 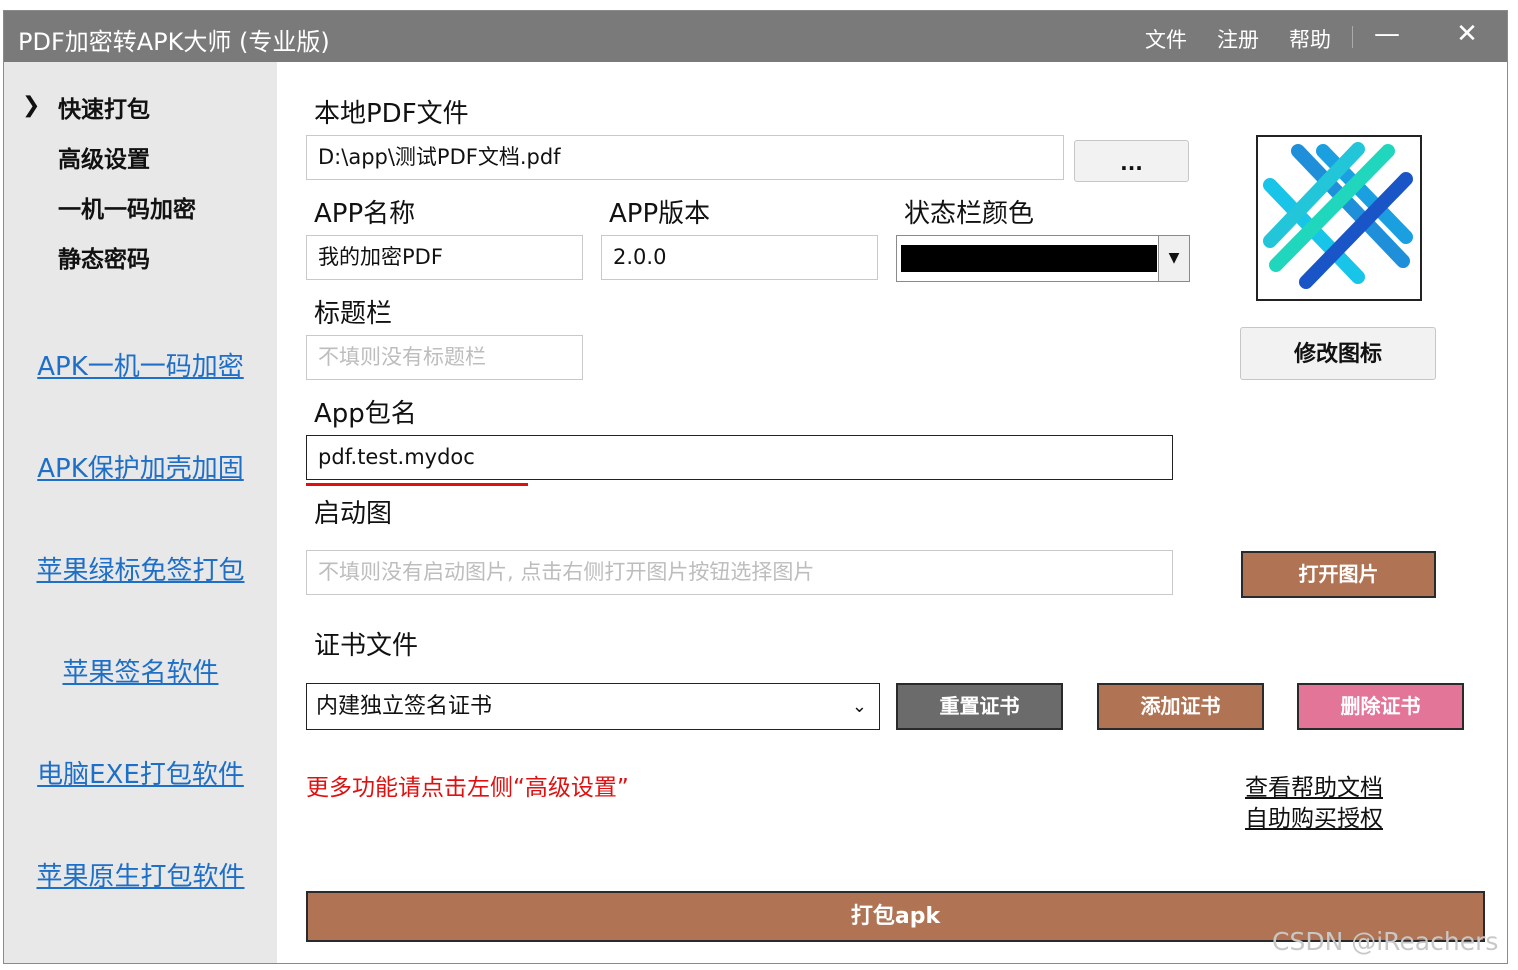 I want to click on status-color-swatch, so click(x=1029, y=258).